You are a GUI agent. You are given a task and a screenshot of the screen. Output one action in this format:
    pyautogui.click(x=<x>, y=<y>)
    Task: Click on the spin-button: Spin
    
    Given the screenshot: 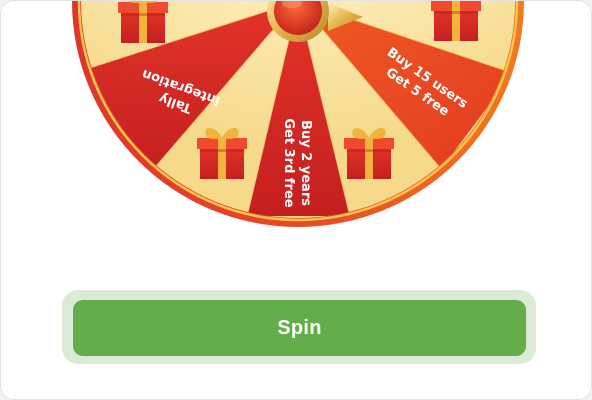 What is the action you would take?
    pyautogui.click(x=299, y=328)
    